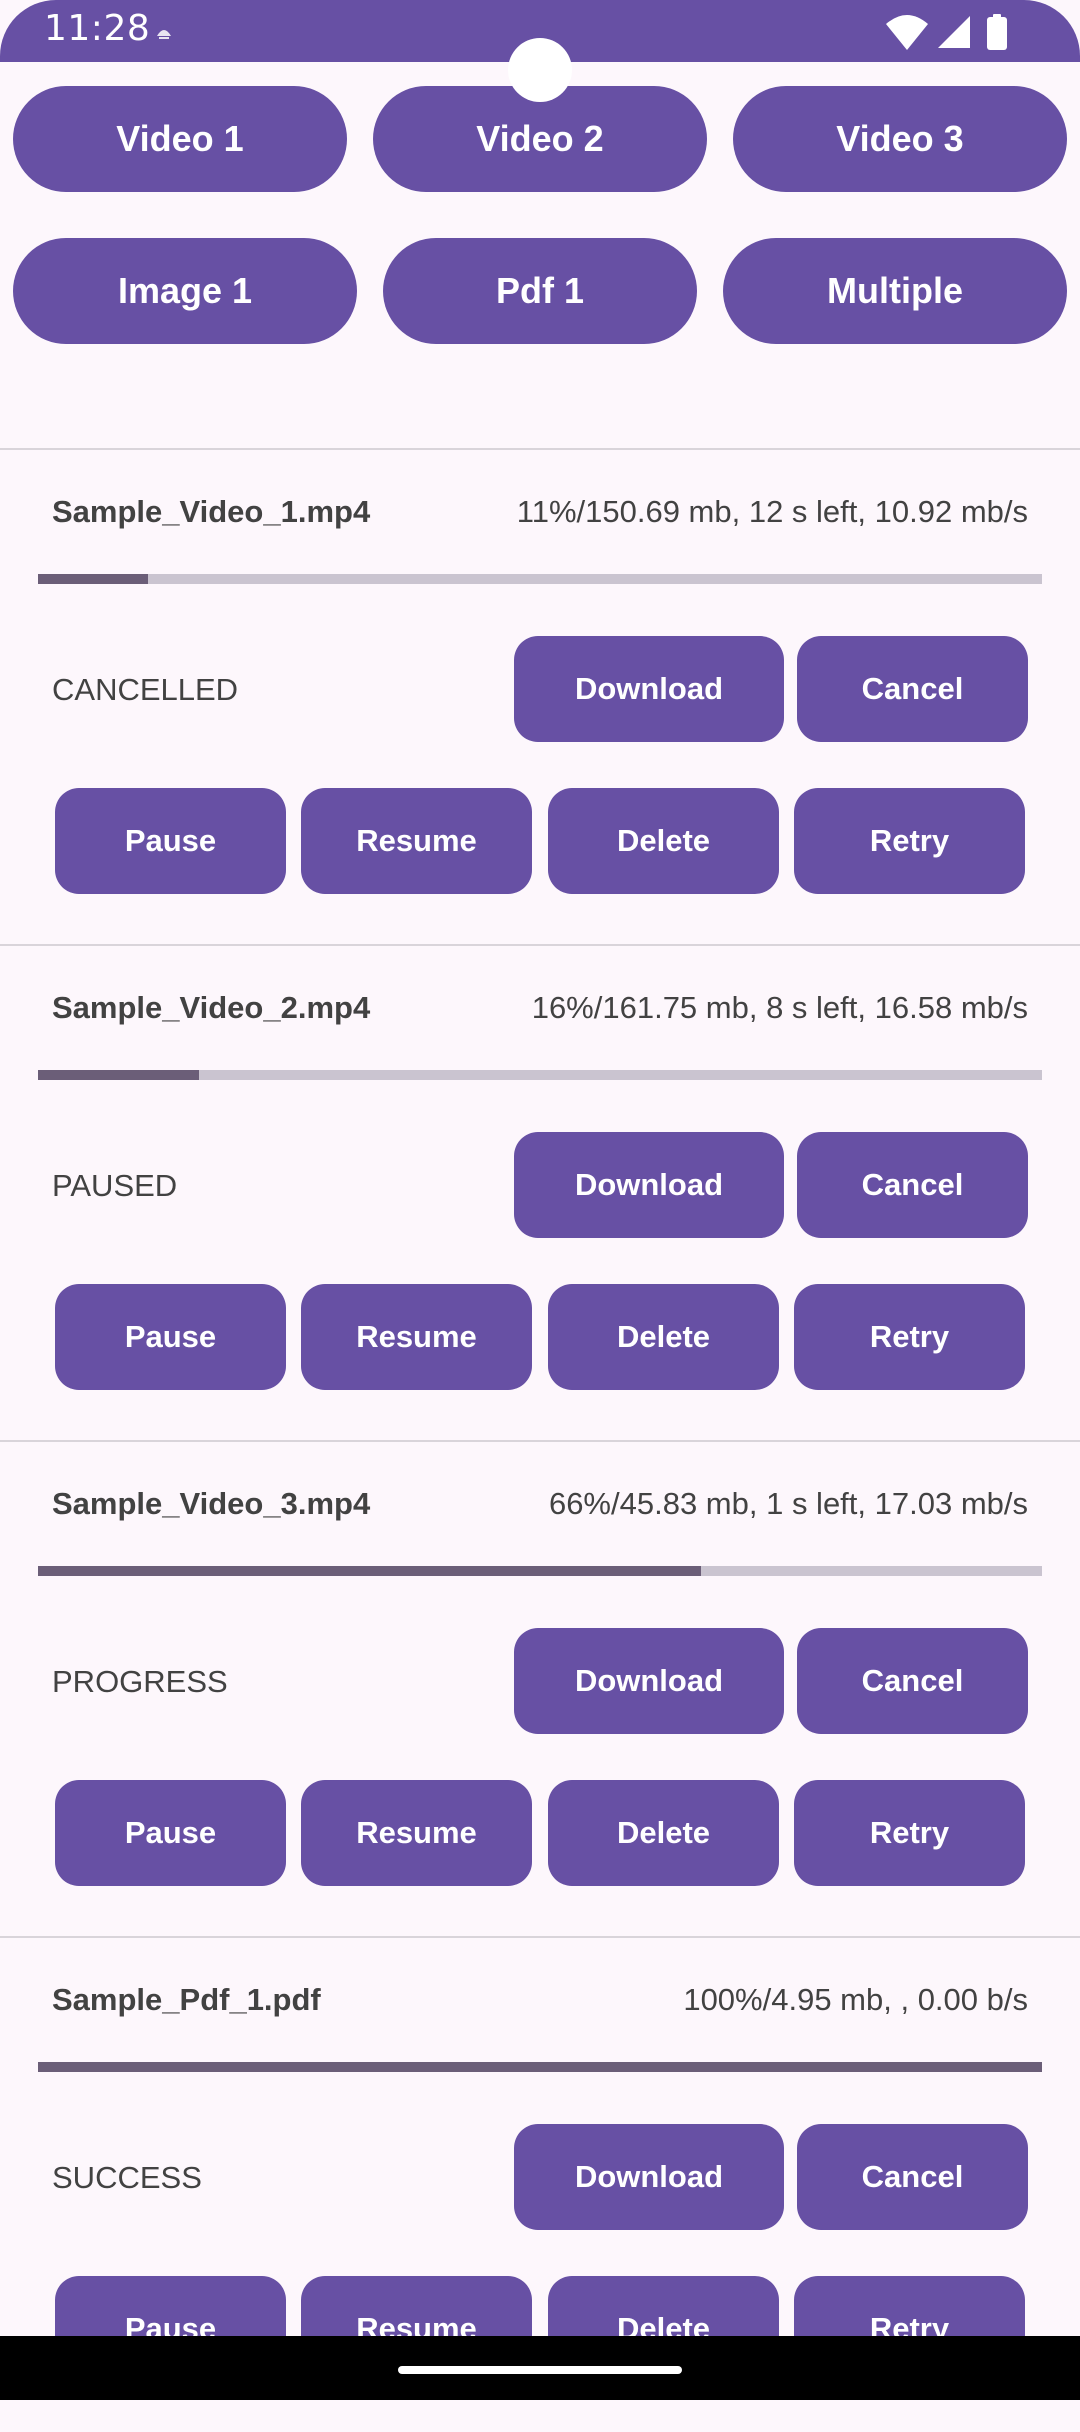 The width and height of the screenshot is (1080, 2432). I want to click on home-gesture-handle, so click(540, 2370).